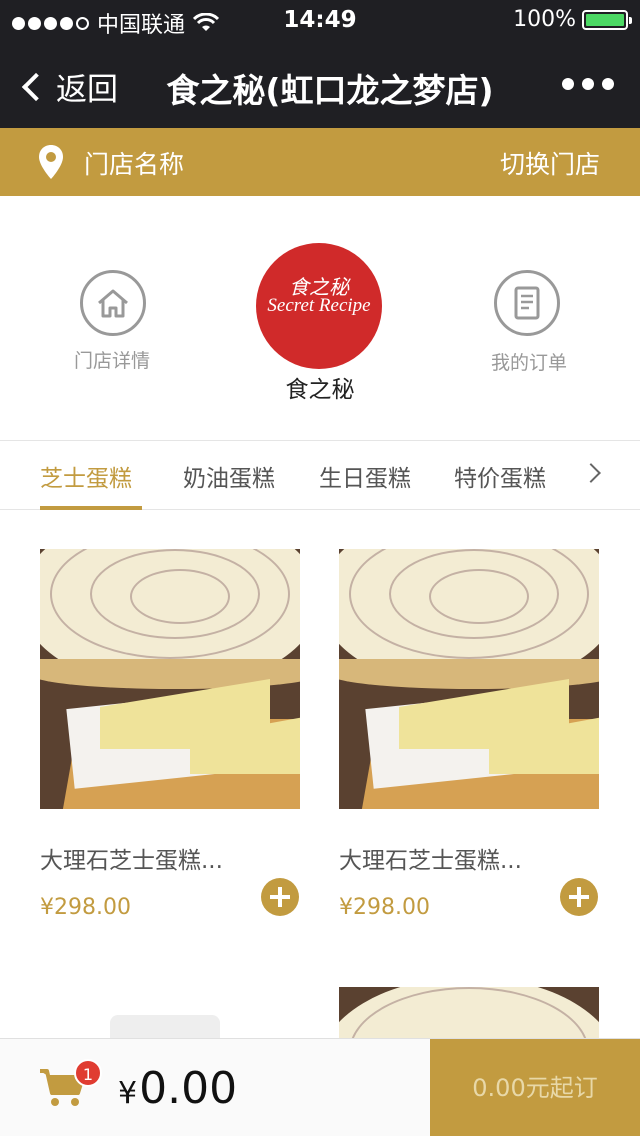 The image size is (640, 1136). I want to click on back-label: 返回, so click(87, 90).